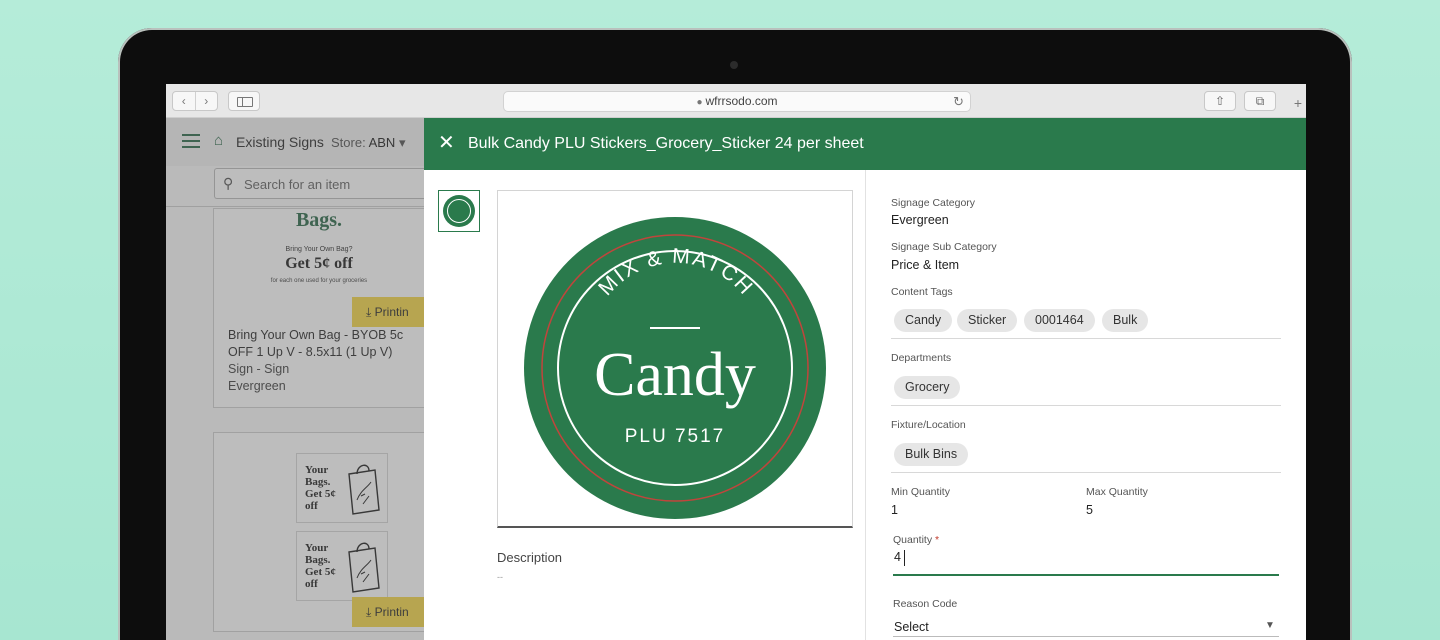 Image resolution: width=1440 pixels, height=640 pixels. Describe the element at coordinates (244, 101) in the screenshot. I see `sidebar-toggle-icon` at that location.